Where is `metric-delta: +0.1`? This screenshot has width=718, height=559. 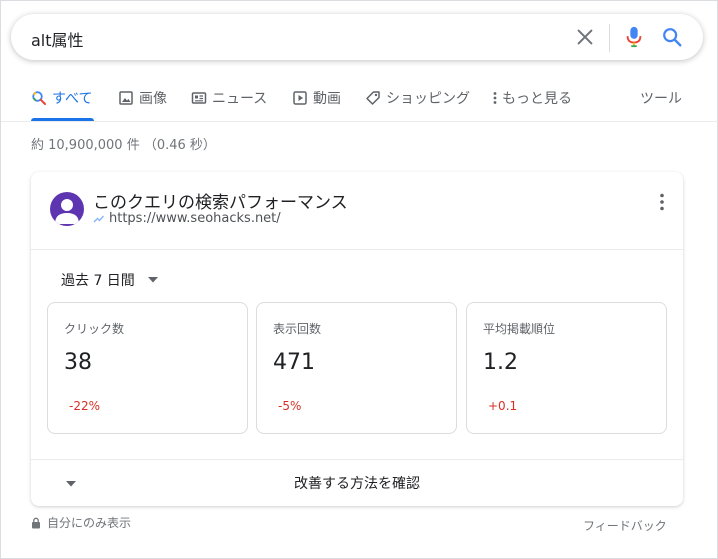 metric-delta: +0.1 is located at coordinates (503, 406).